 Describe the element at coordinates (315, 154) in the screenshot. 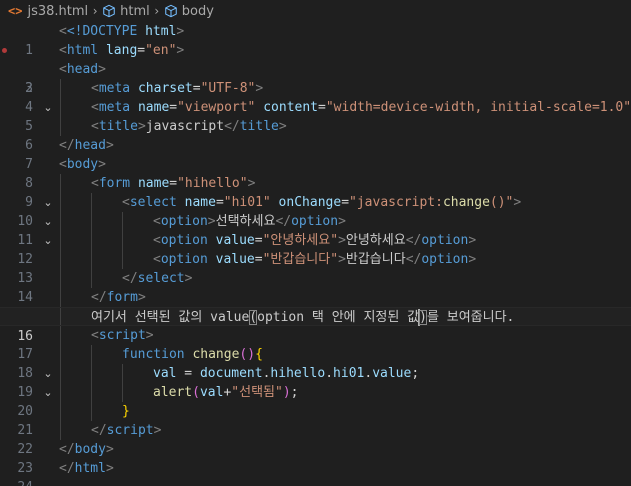

I see `code-line: 7 </head>` at that location.